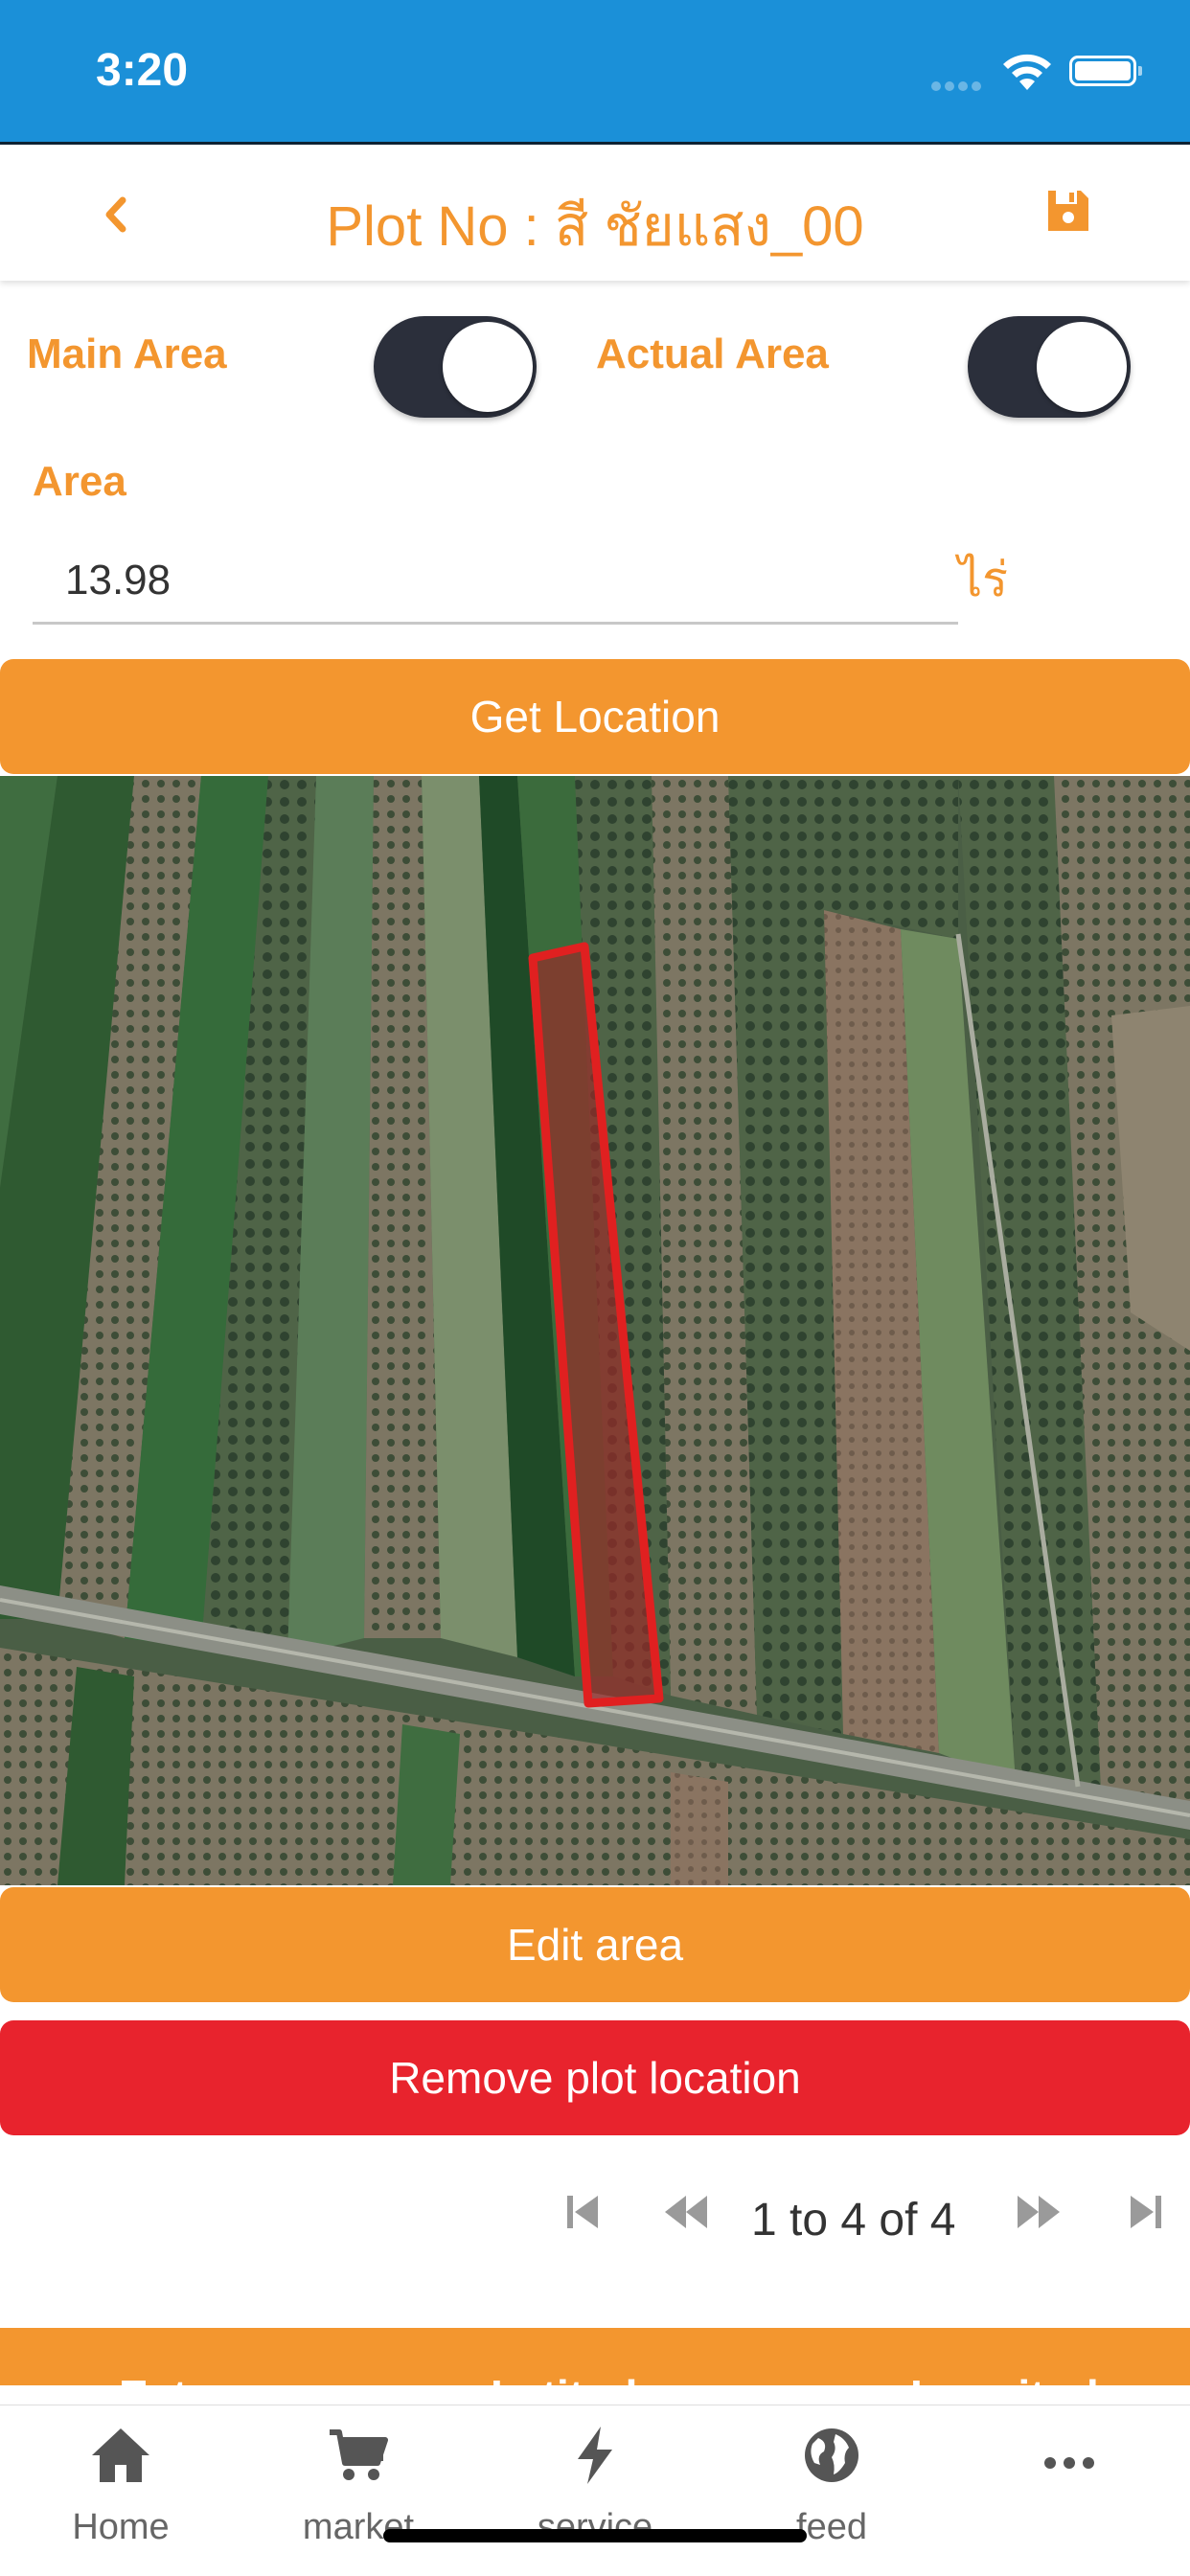 This screenshot has width=1190, height=2576. I want to click on column-header-ext: Ext, so click(154, 2377).